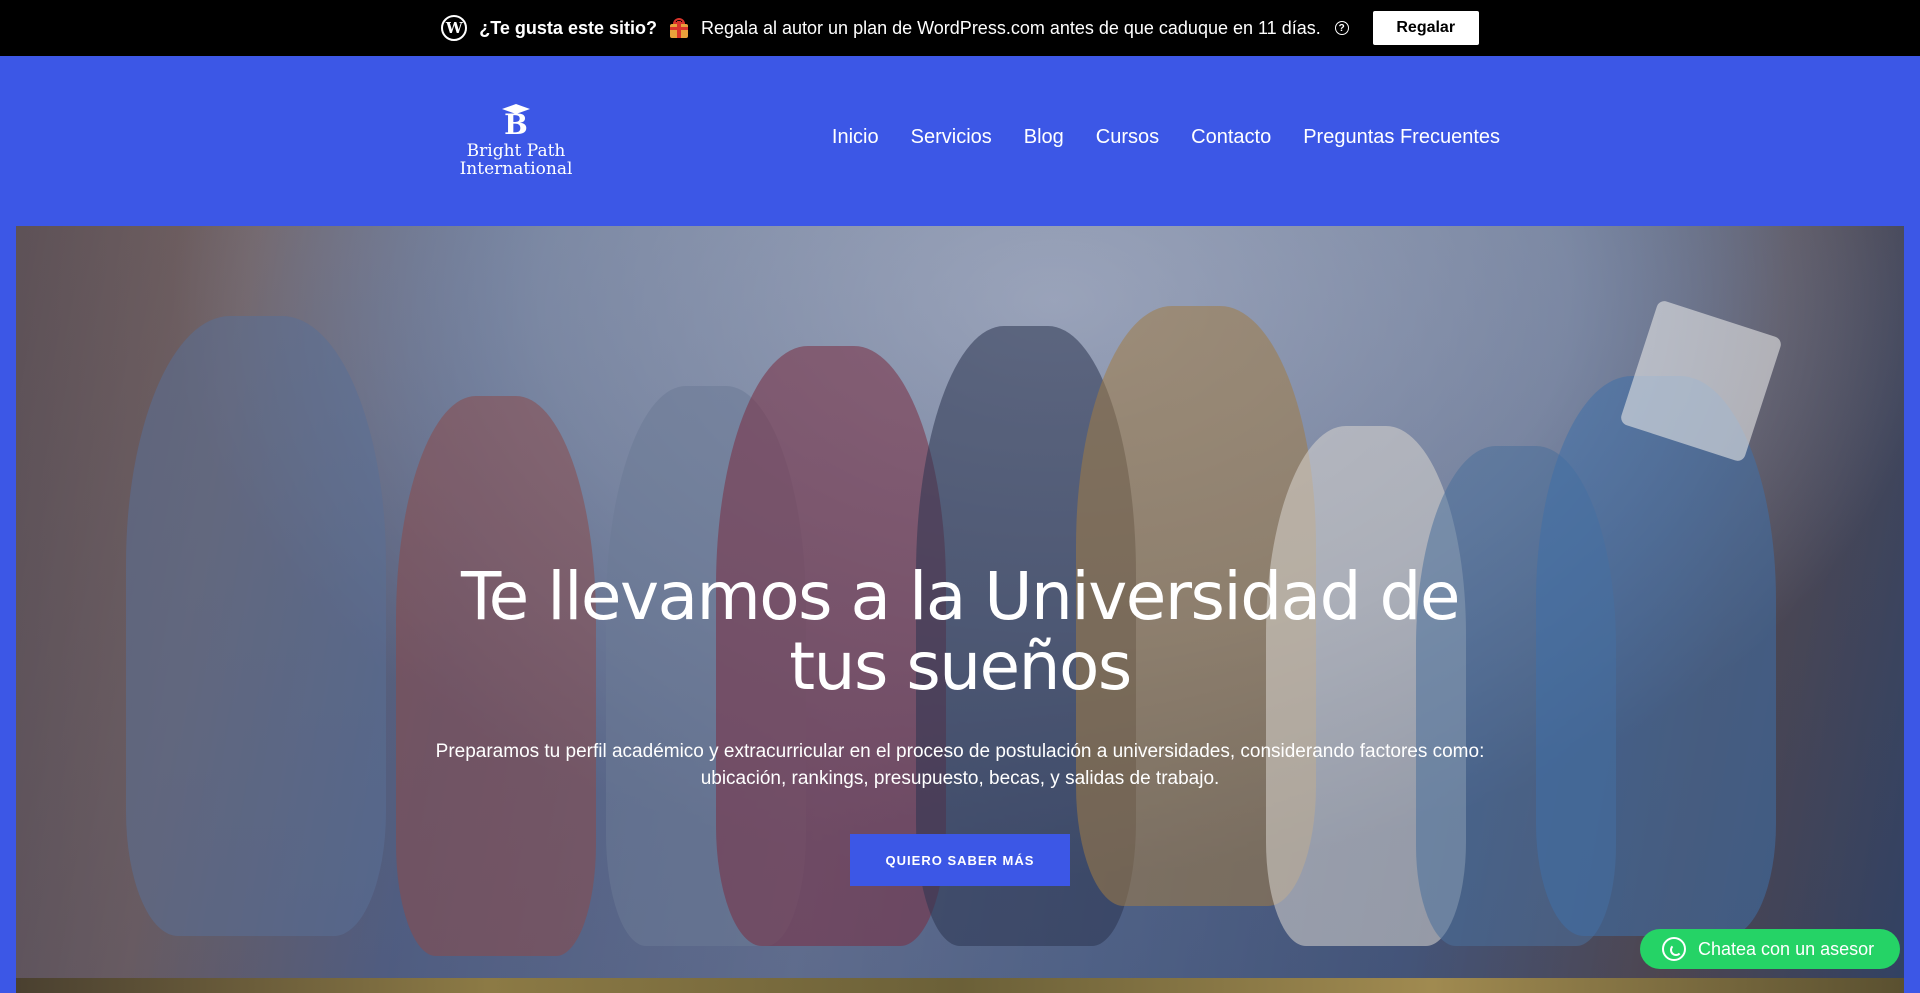 The image size is (1920, 993). I want to click on wordpress-icon: W, so click(454, 28).